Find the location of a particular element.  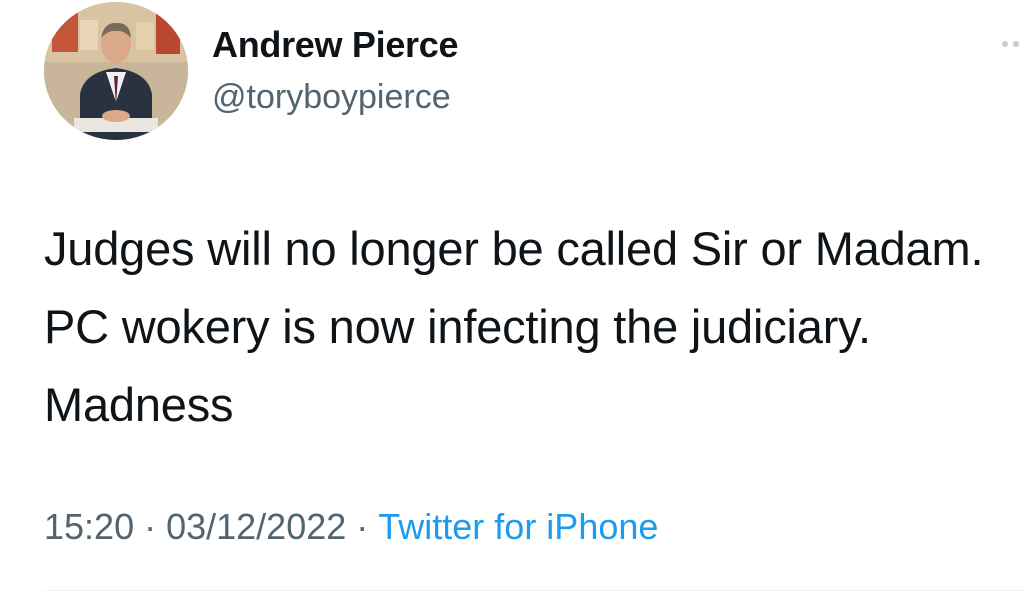

tweet-meta: 15:20 · 03/12/2022 · Twitter for iPhone is located at coordinates (351, 527).